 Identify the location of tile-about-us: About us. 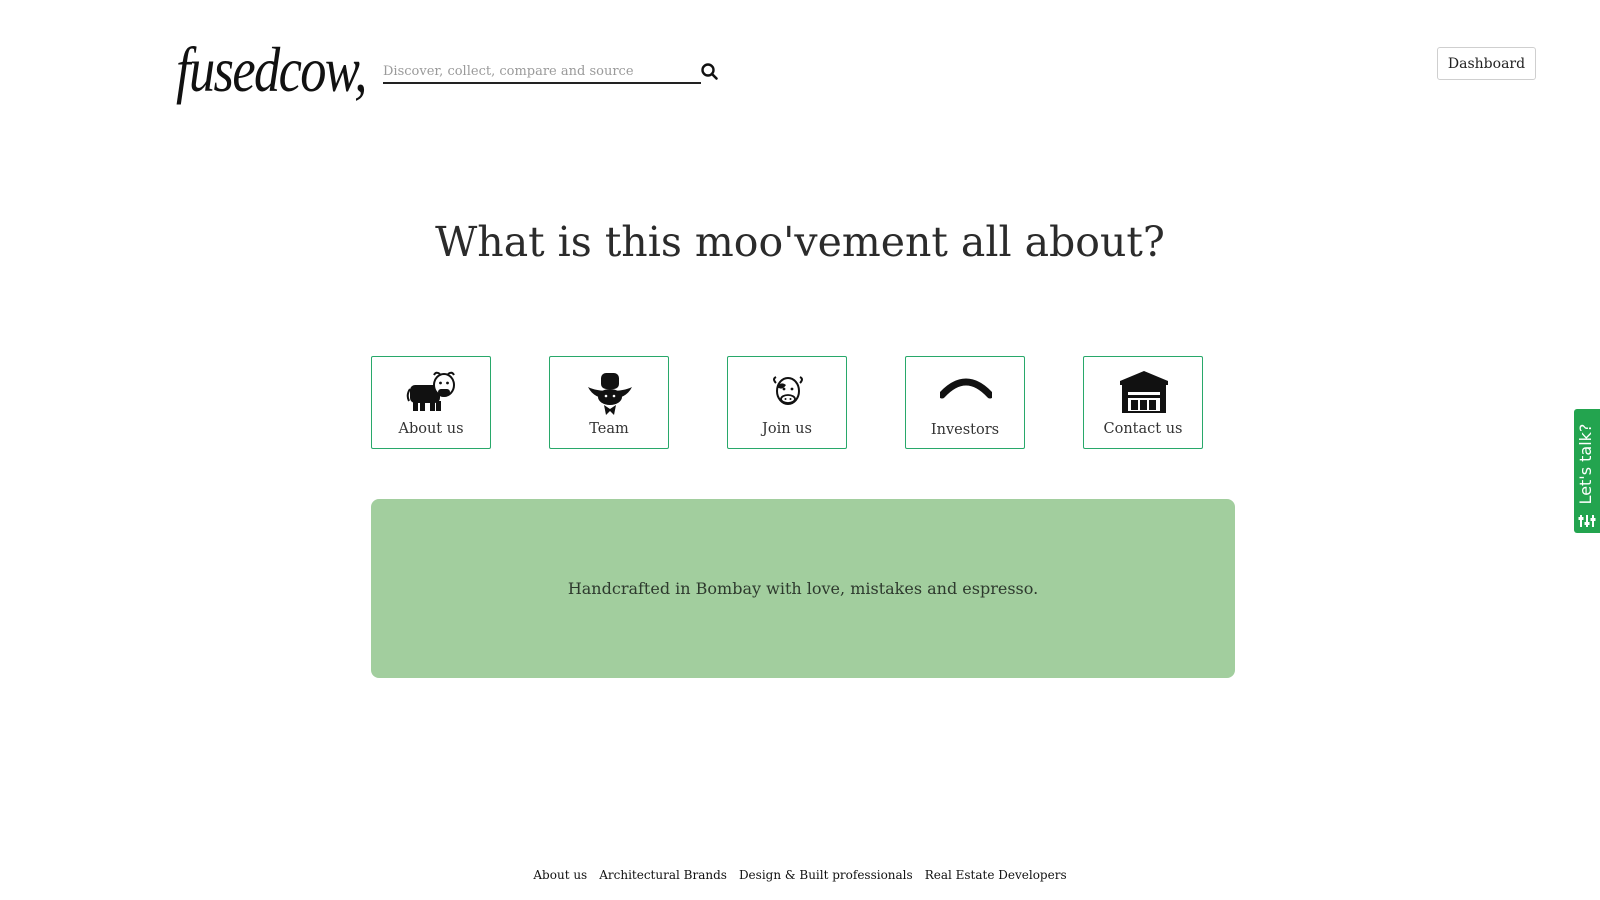
(431, 402).